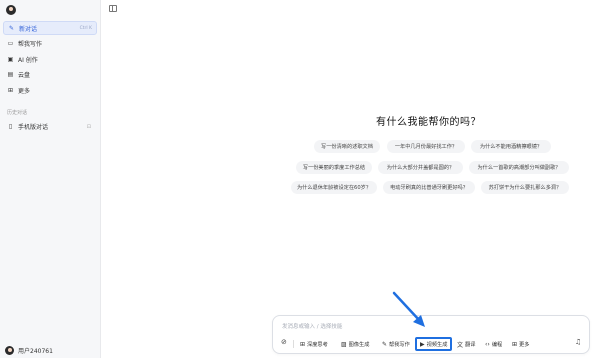 Image resolution: width=600 pixels, height=358 pixels. Describe the element at coordinates (10, 126) in the screenshot. I see `phone-icon: ▯` at that location.